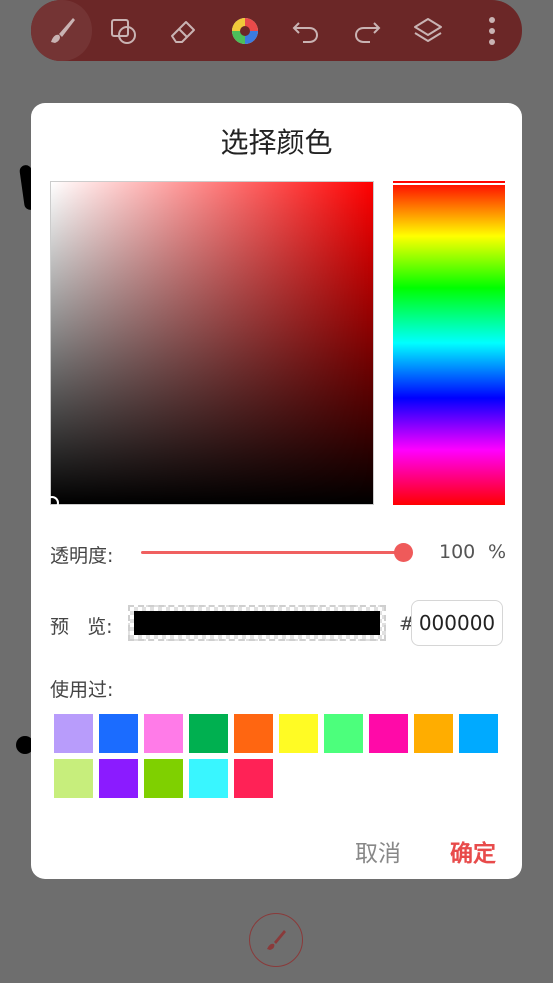  Describe the element at coordinates (378, 851) in the screenshot. I see `cancel-button: 取消` at that location.